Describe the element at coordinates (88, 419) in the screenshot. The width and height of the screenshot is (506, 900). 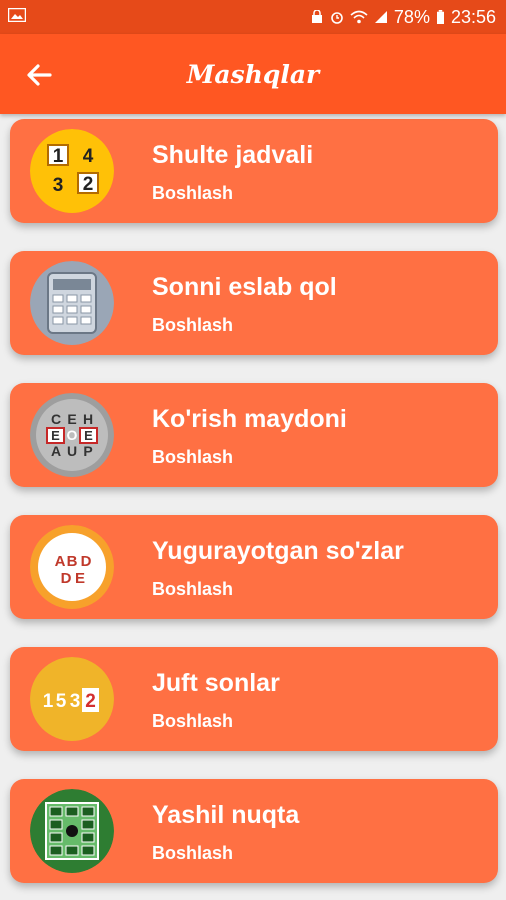
I see `svg-text: H` at that location.